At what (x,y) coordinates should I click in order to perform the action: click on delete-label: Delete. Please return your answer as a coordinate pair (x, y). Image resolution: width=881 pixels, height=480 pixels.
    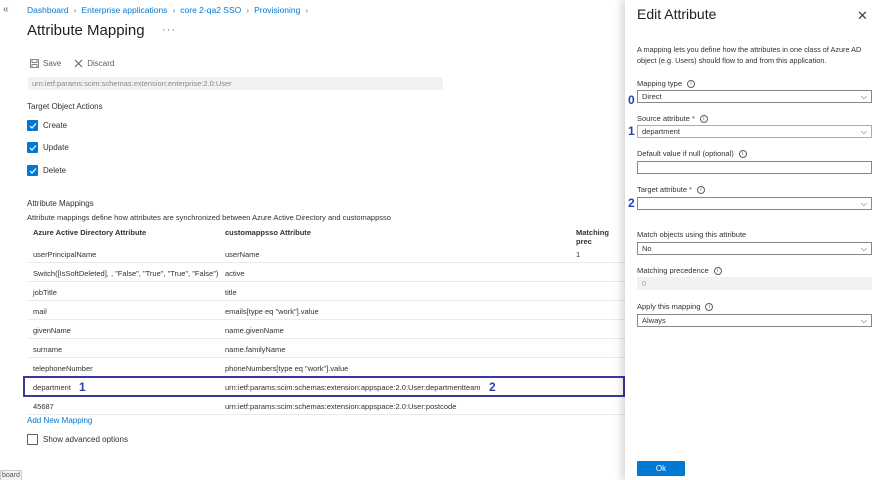
    Looking at the image, I should click on (55, 170).